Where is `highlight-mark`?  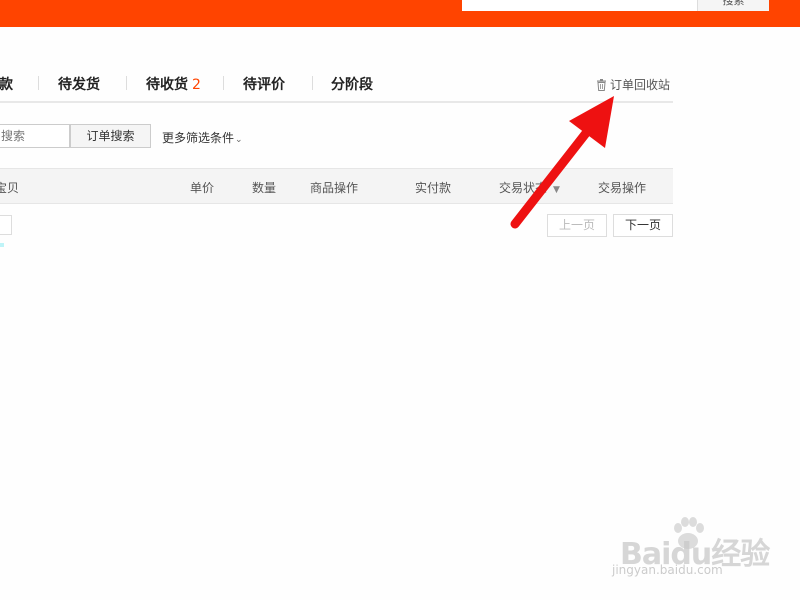
highlight-mark is located at coordinates (2, 245).